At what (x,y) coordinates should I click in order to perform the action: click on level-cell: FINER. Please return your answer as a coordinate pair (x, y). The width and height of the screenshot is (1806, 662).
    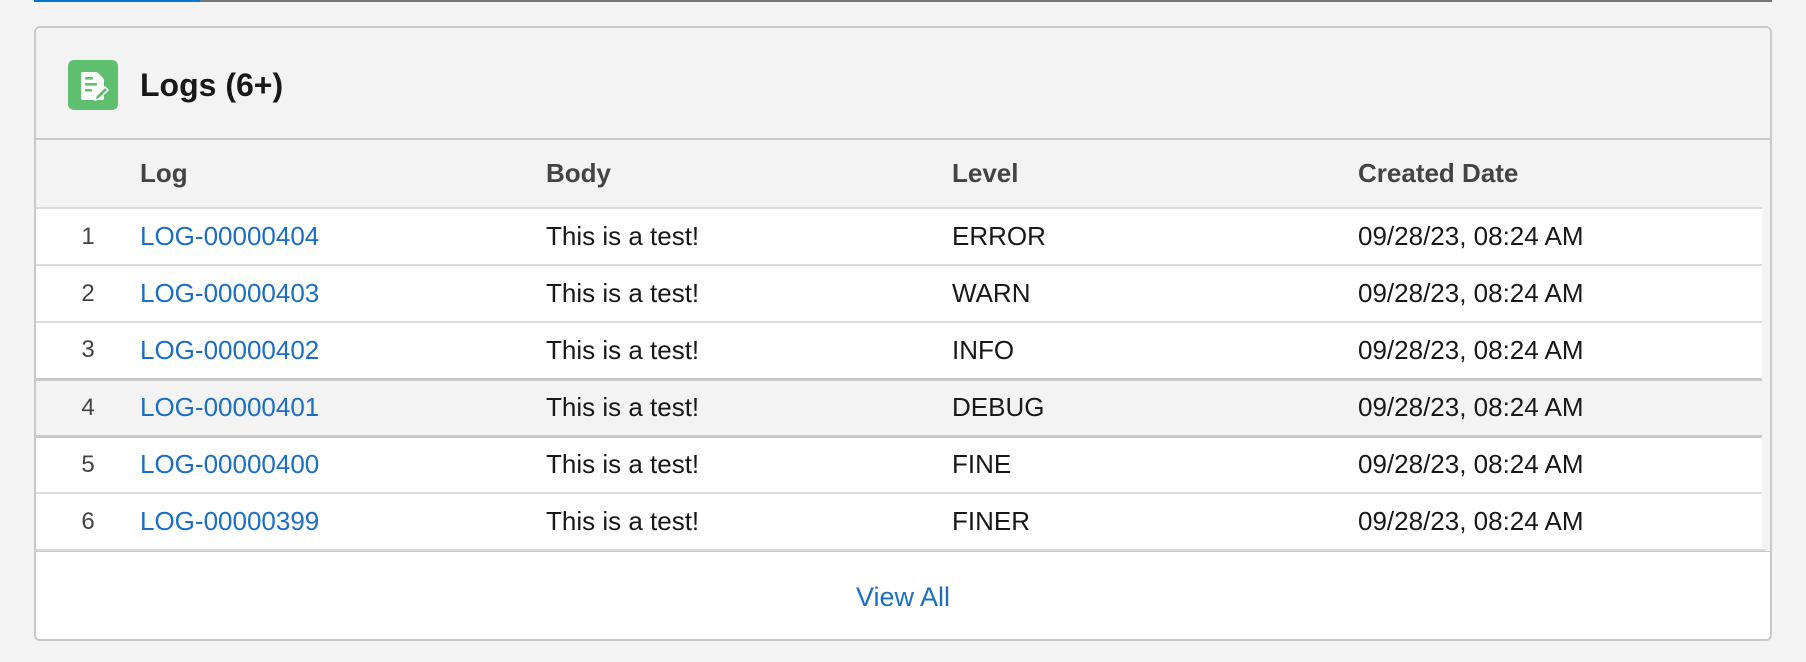
    Looking at the image, I should click on (1155, 522).